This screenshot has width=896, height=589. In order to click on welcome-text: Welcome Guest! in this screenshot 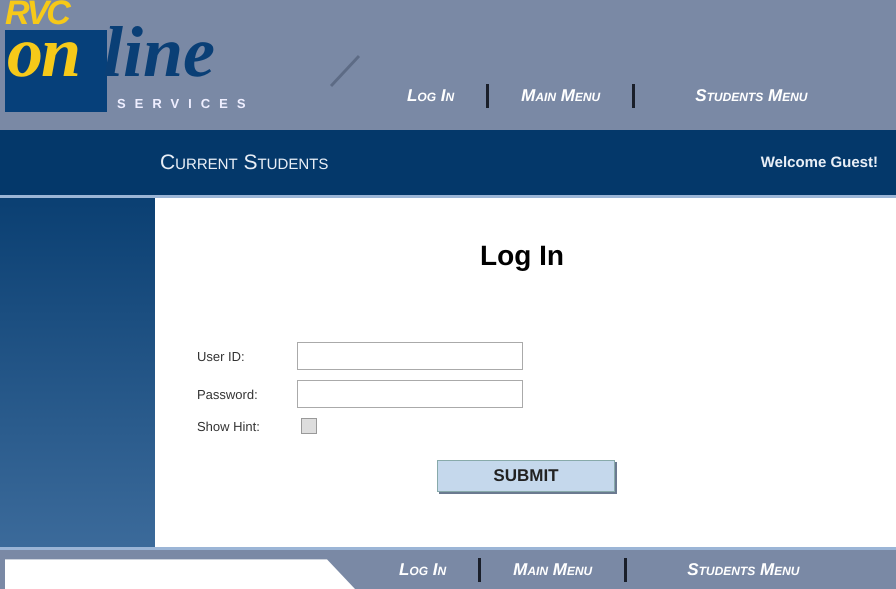, I will do `click(819, 162)`.